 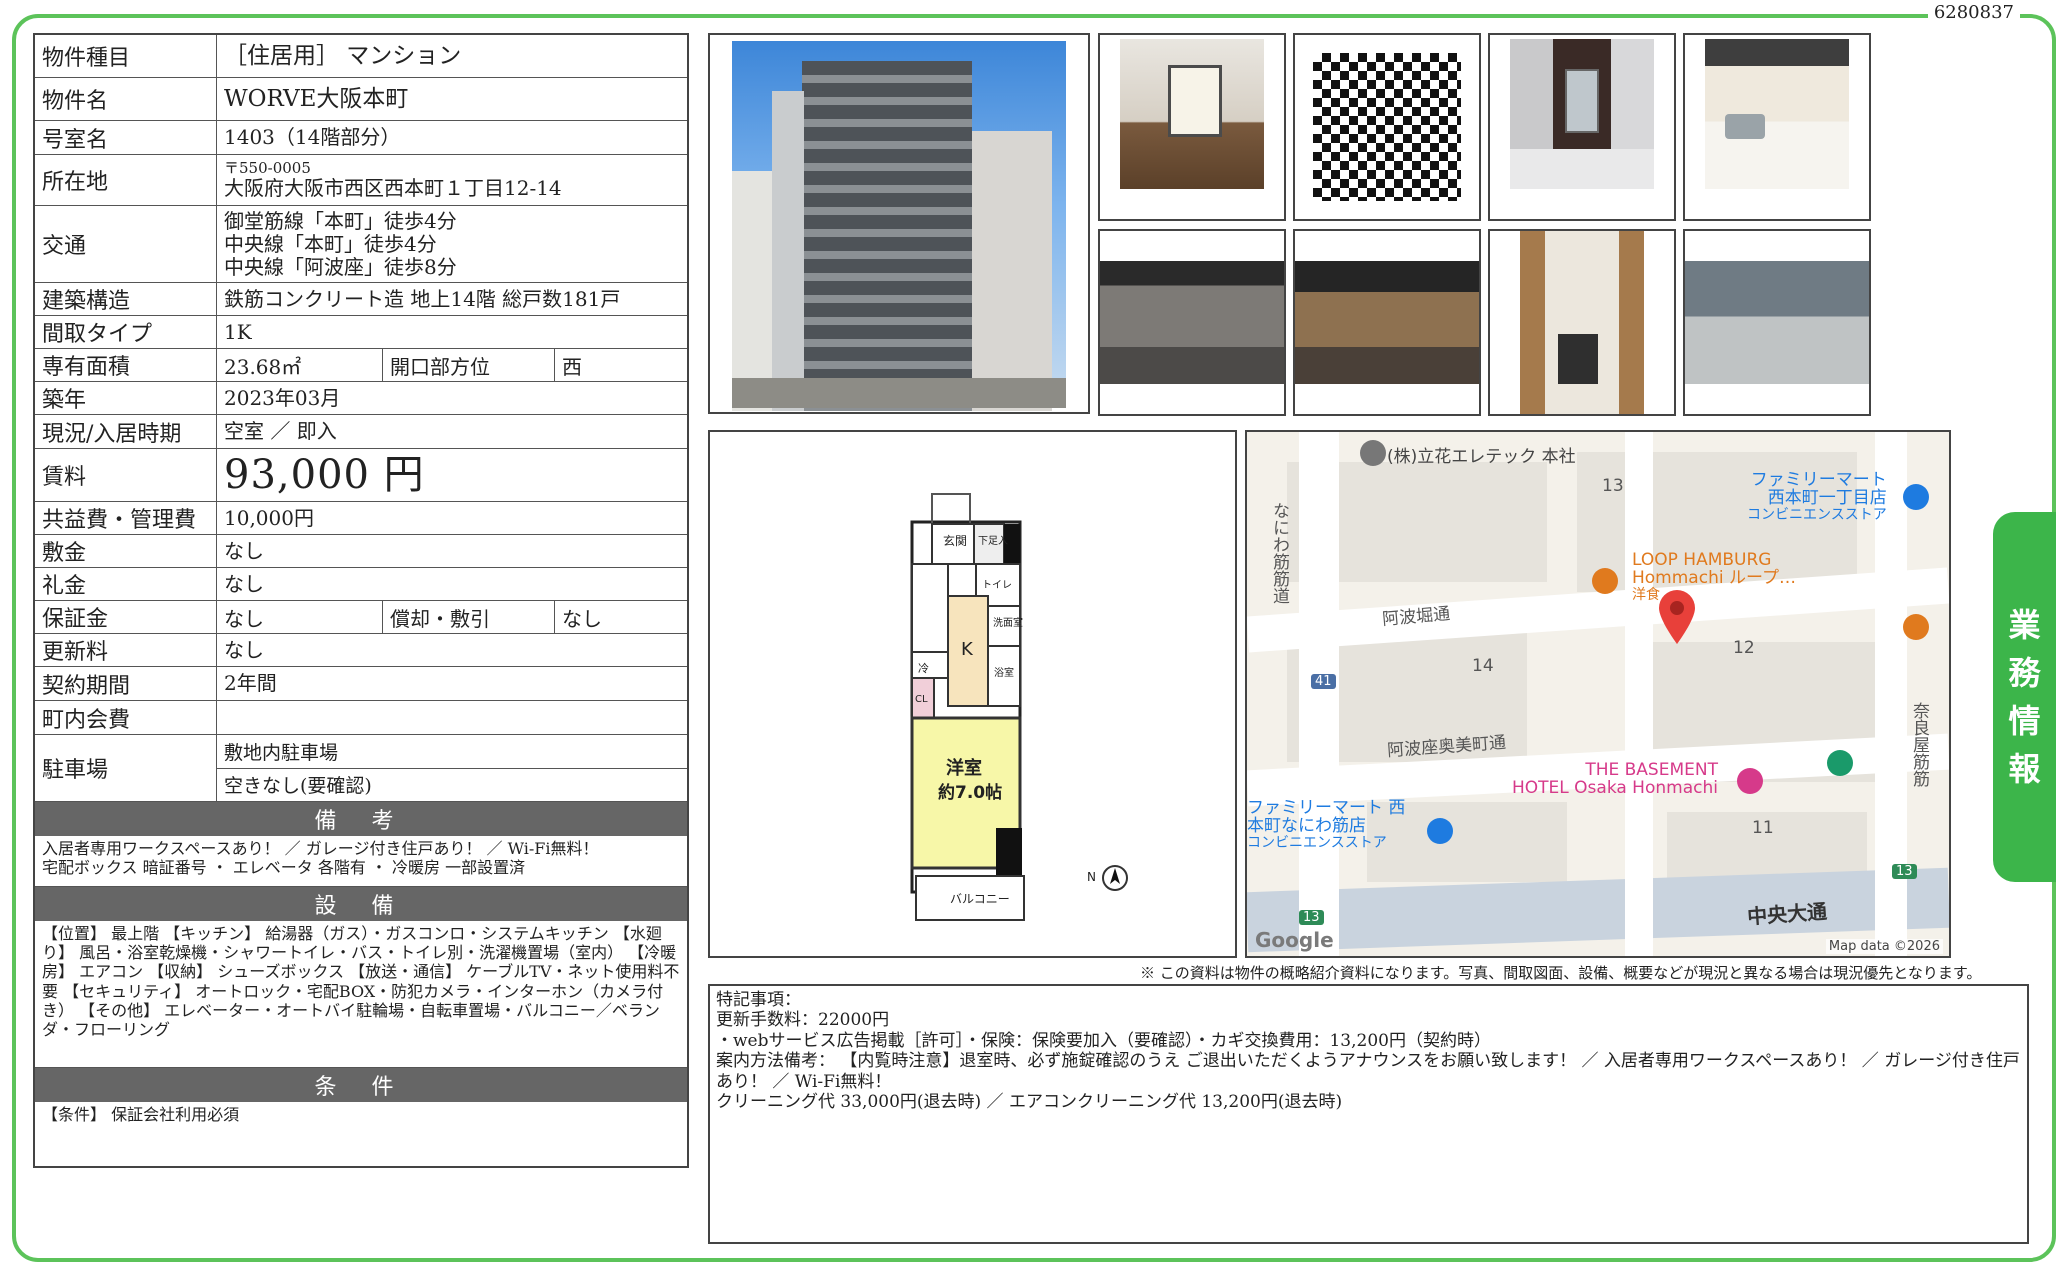 What do you see at coordinates (141, 1114) in the screenshot?
I see `conditions-text: 【条件】 保証会社利用必須` at bounding box center [141, 1114].